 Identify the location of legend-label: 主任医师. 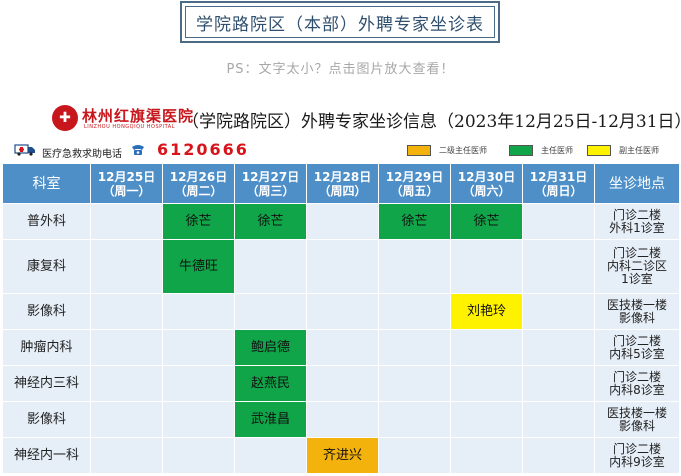
(557, 150).